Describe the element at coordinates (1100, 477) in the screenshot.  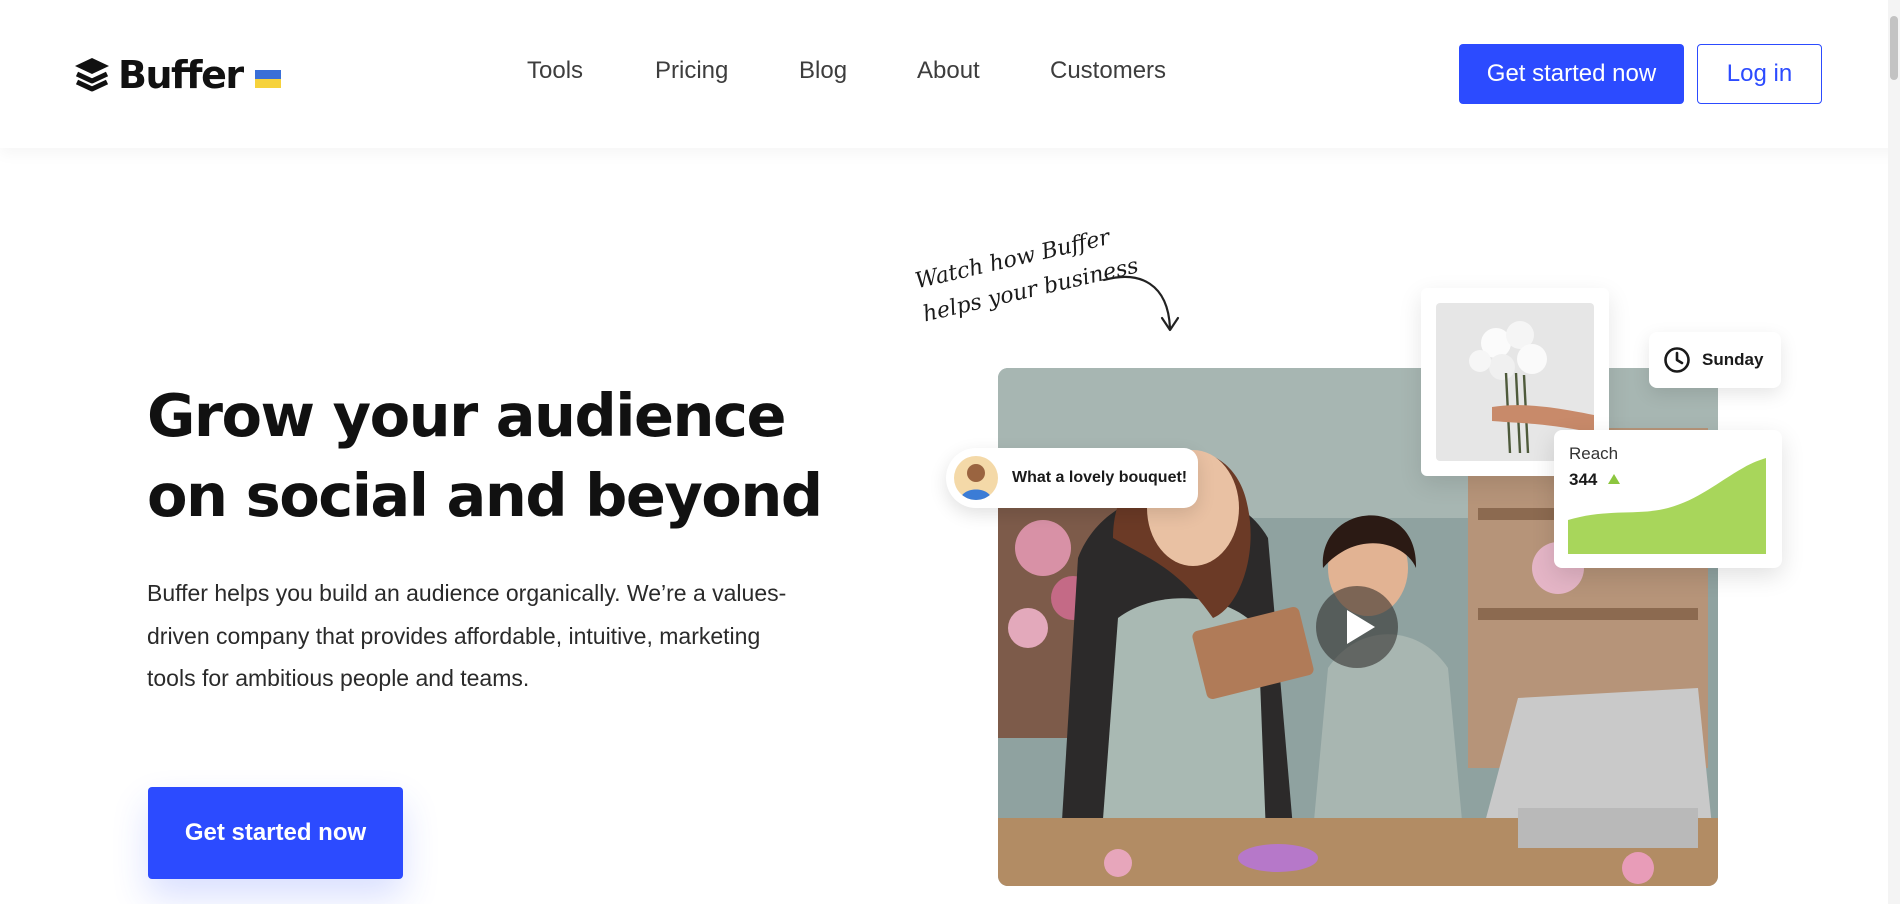
I see `comment-text: What a lovely bouquet!` at that location.